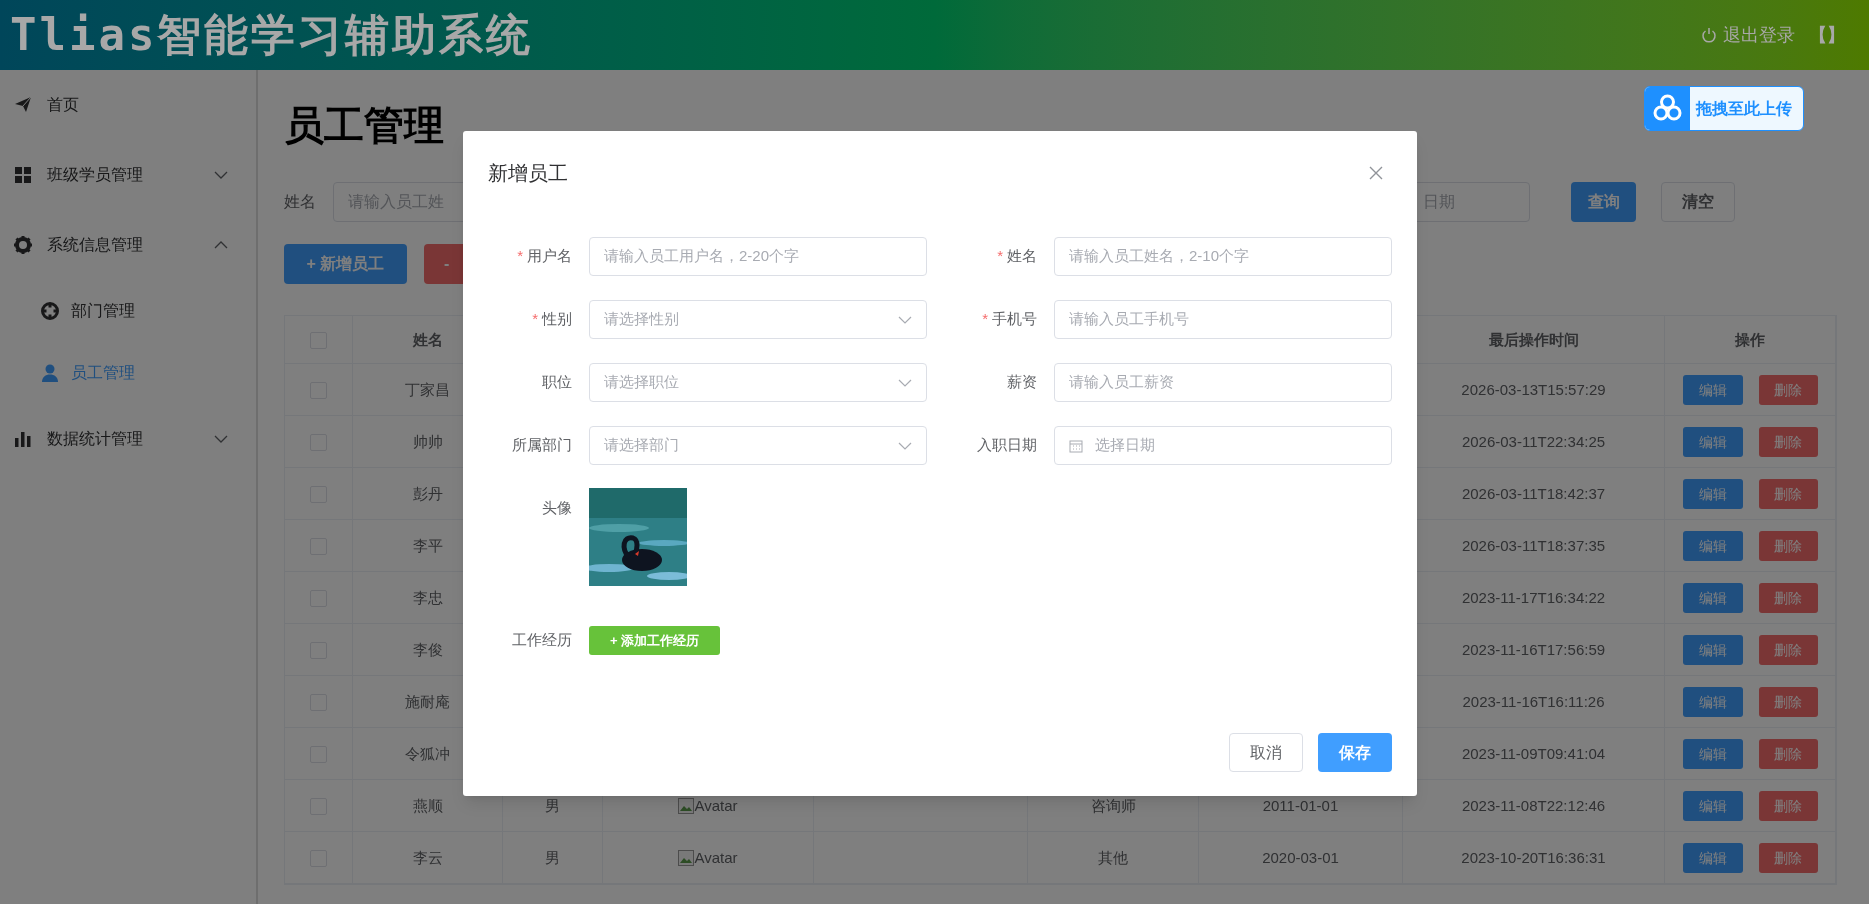 This screenshot has width=1869, height=904. What do you see at coordinates (427, 441) in the screenshot?
I see `table-cell-text: 帅帅` at bounding box center [427, 441].